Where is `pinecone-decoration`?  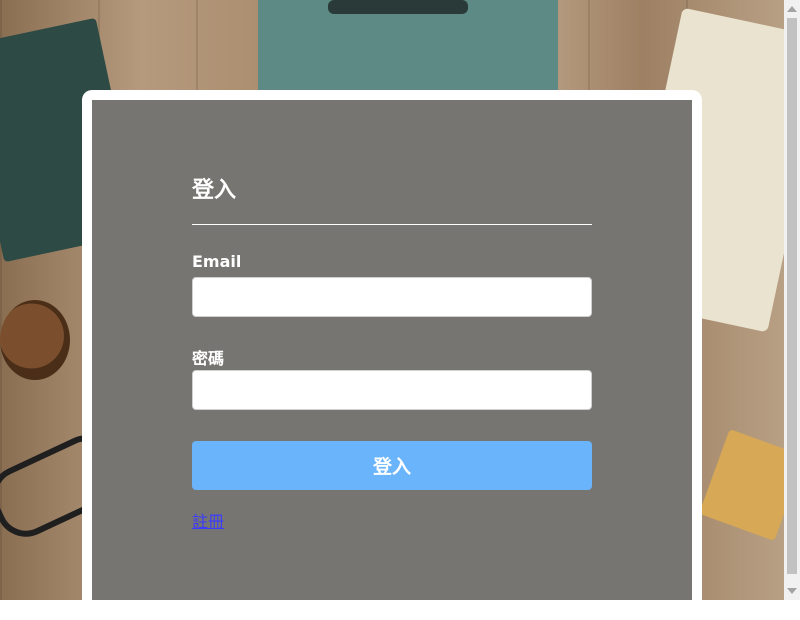 pinecone-decoration is located at coordinates (35, 340).